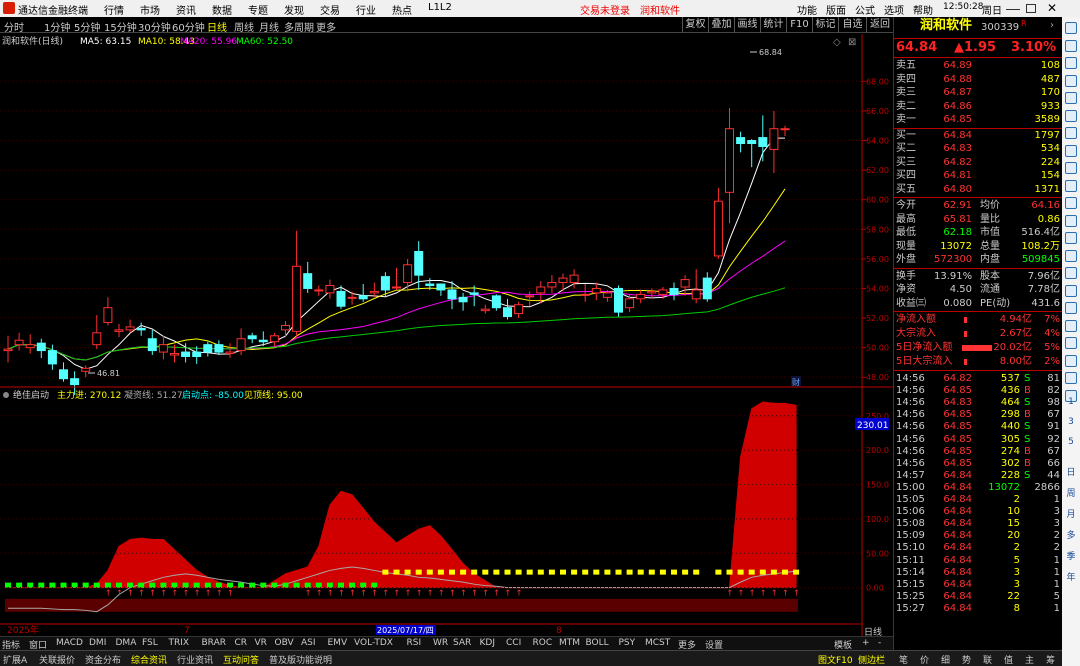 This screenshot has height=666, width=1080. Describe the element at coordinates (773, 25) in the screenshot. I see `stats-button: 统计` at that location.